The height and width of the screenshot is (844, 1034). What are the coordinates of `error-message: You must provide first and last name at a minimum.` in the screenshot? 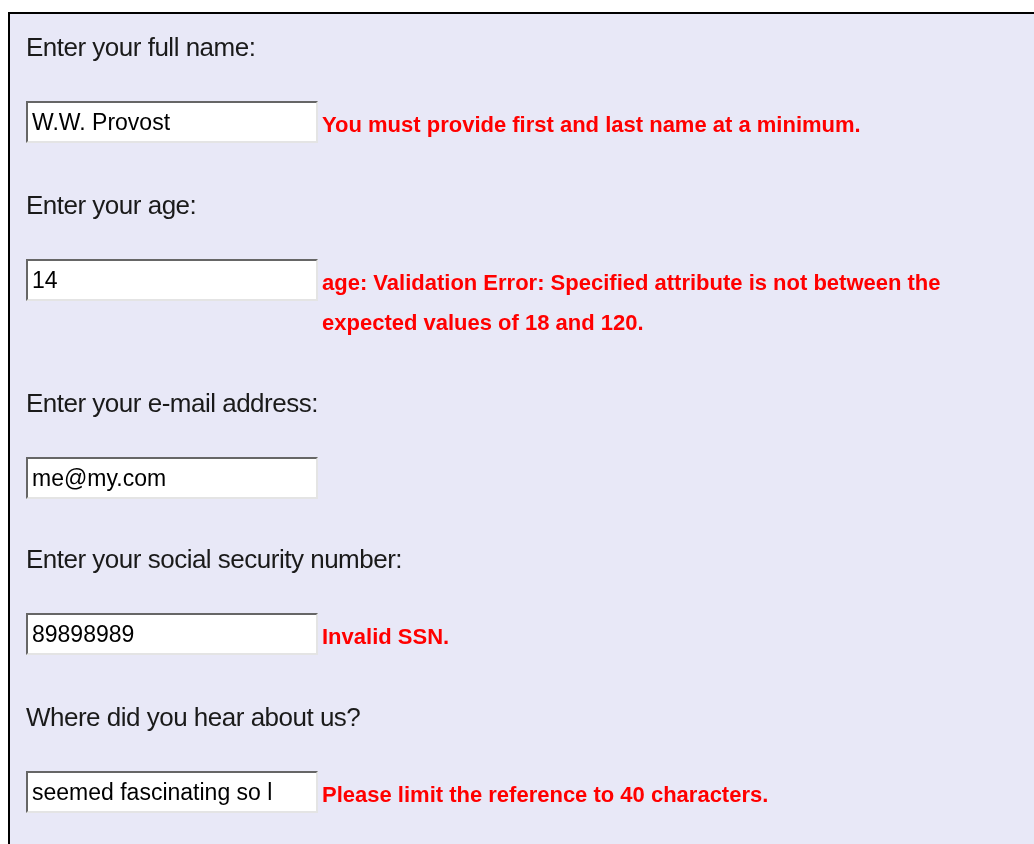 It's located at (592, 125).